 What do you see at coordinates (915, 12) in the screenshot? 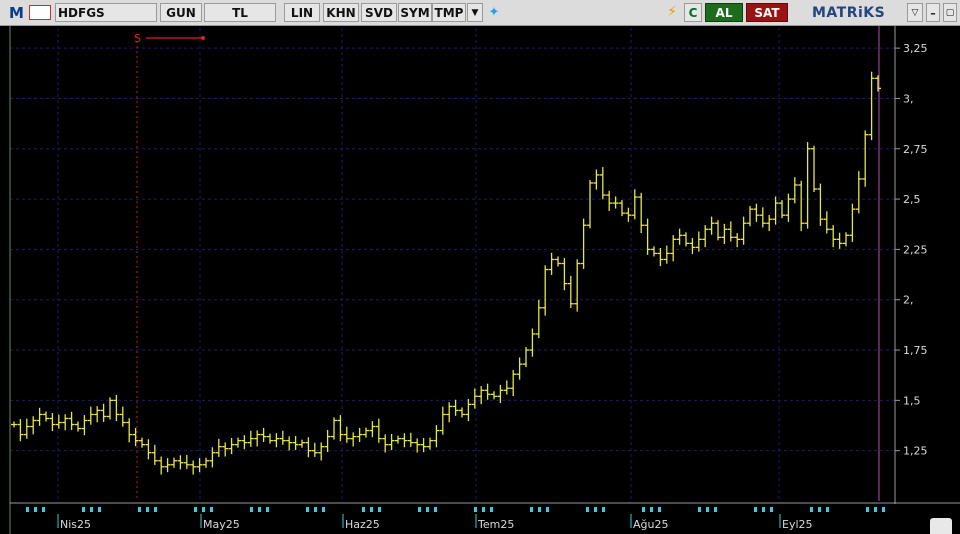
I see `collapse-icon: ▽` at bounding box center [915, 12].